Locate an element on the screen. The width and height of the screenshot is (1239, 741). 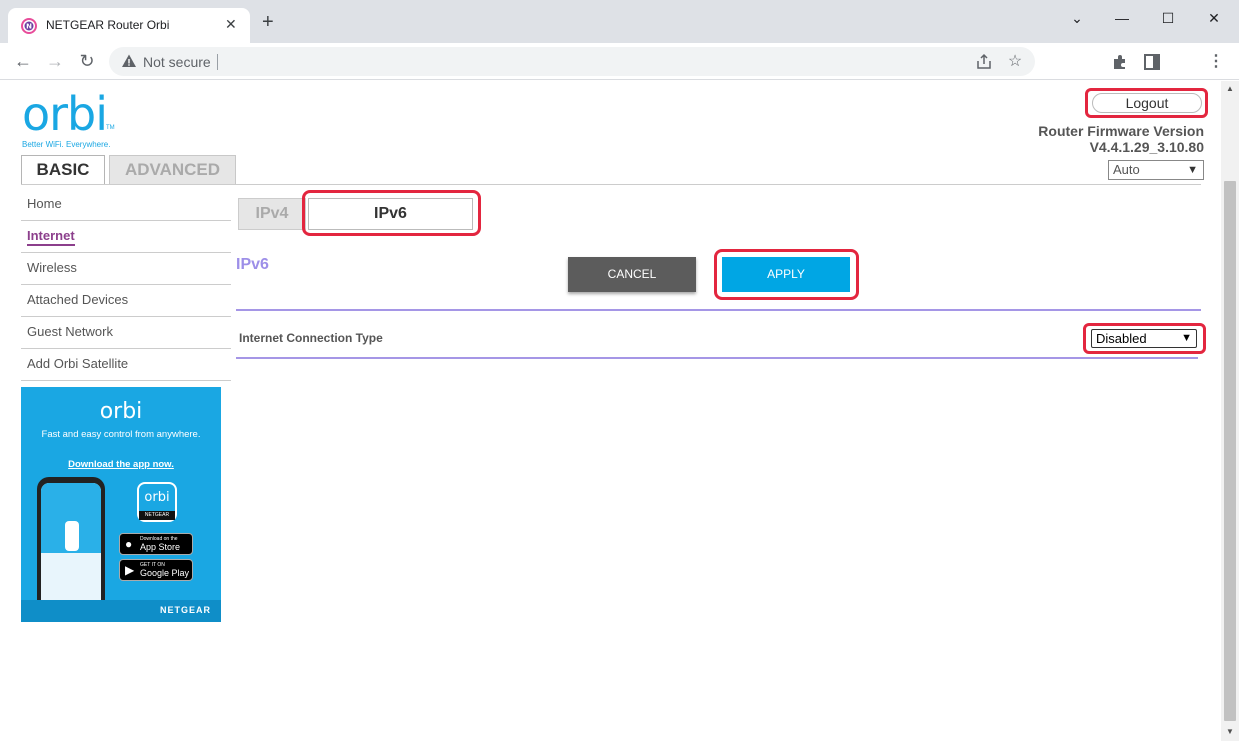
address-separator is located at coordinates (217, 62).